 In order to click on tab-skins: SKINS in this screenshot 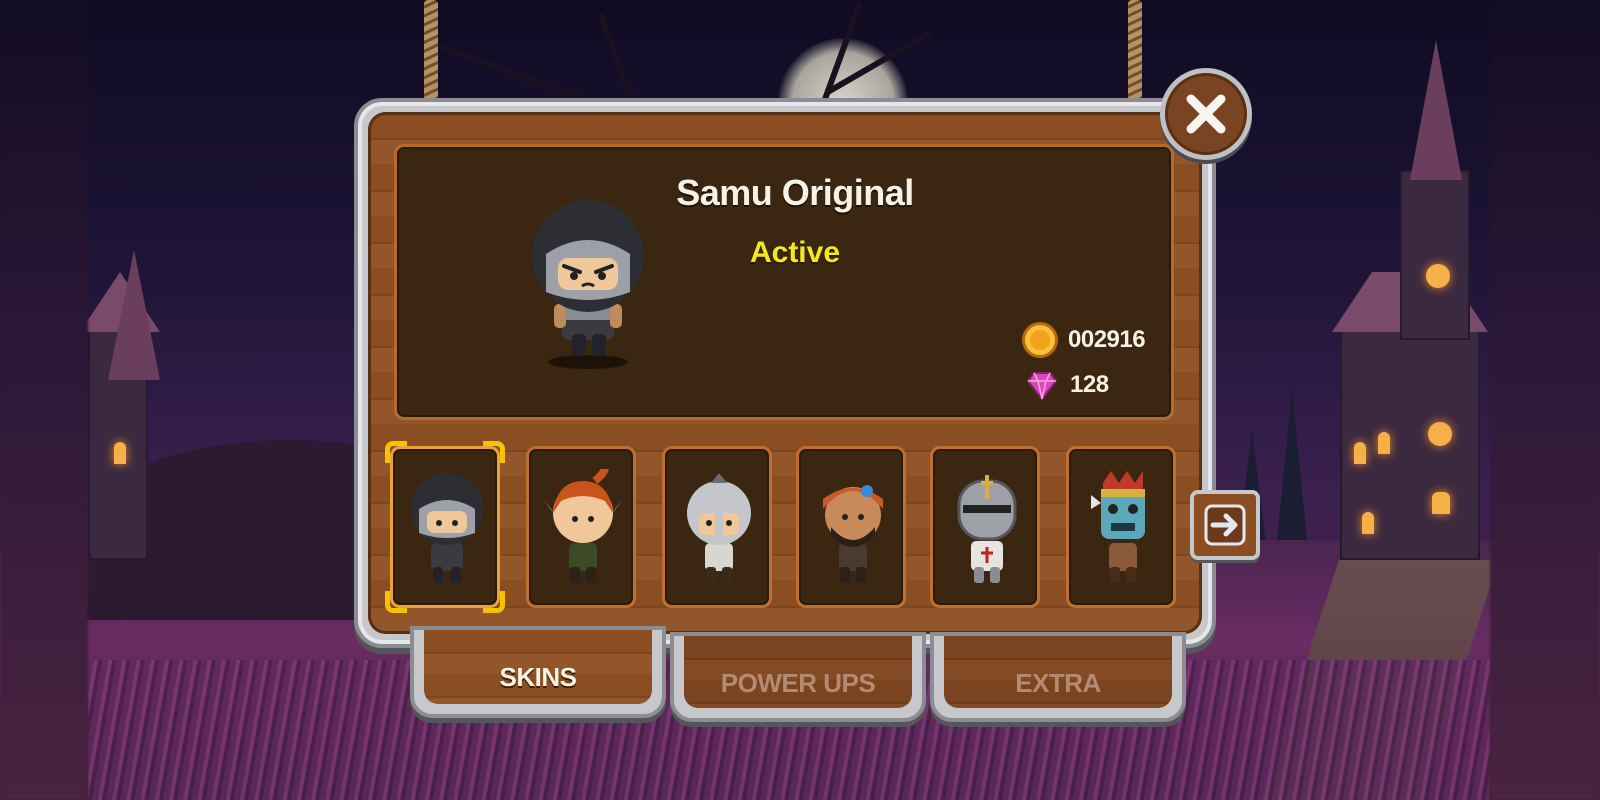, I will do `click(538, 672)`.